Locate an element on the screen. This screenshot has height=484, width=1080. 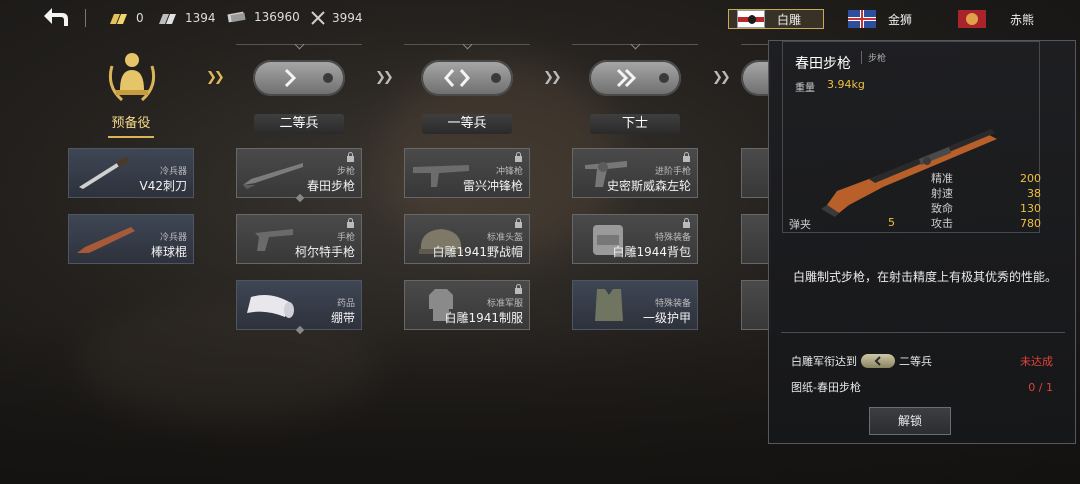
requirement-status: 0 / 1 is located at coordinates (1040, 387).